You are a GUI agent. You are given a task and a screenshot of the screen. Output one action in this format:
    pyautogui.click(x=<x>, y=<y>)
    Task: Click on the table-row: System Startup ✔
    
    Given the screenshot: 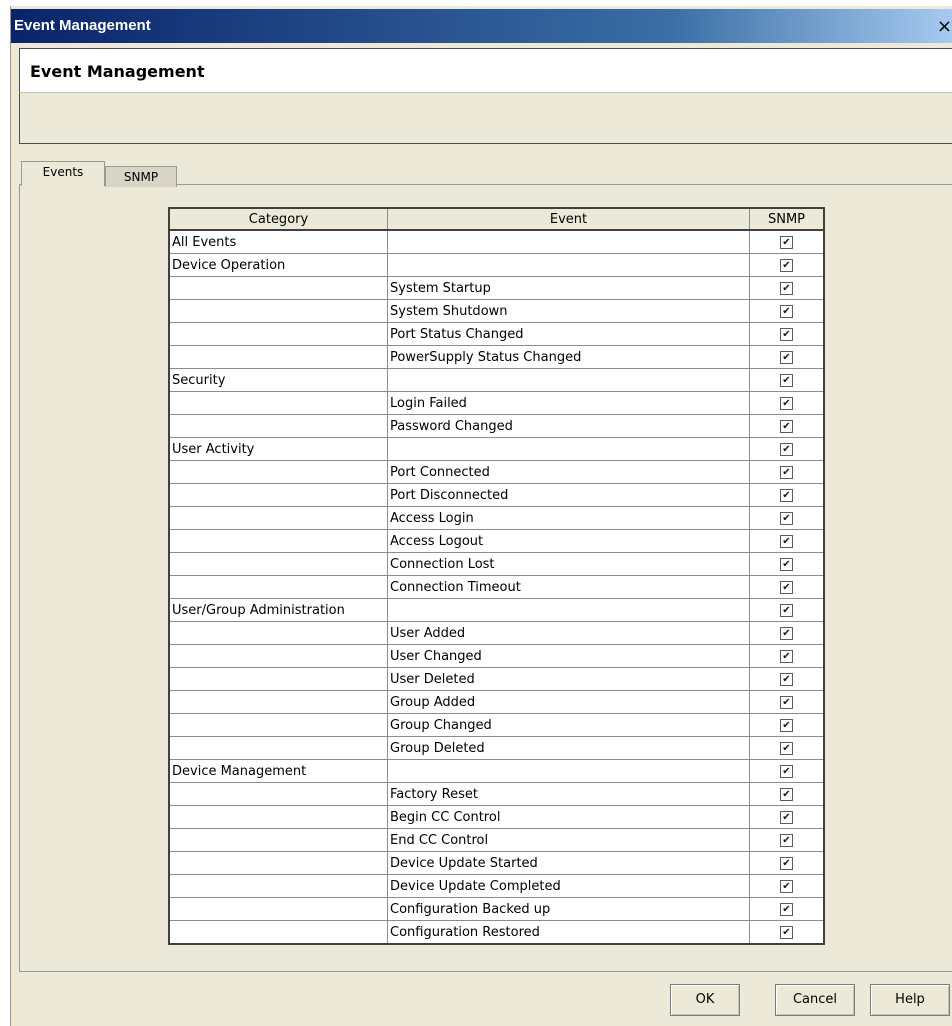 What is the action you would take?
    pyautogui.click(x=496, y=288)
    